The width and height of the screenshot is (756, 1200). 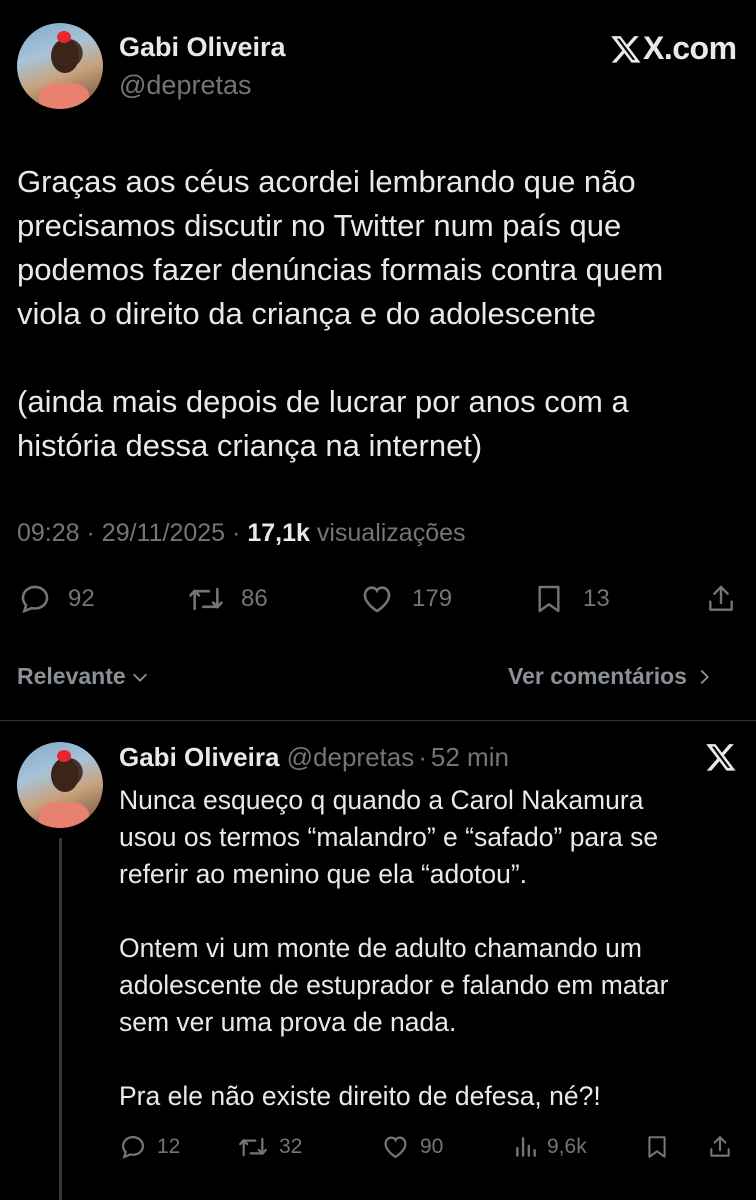 I want to click on views-label: visualizações, so click(x=391, y=533).